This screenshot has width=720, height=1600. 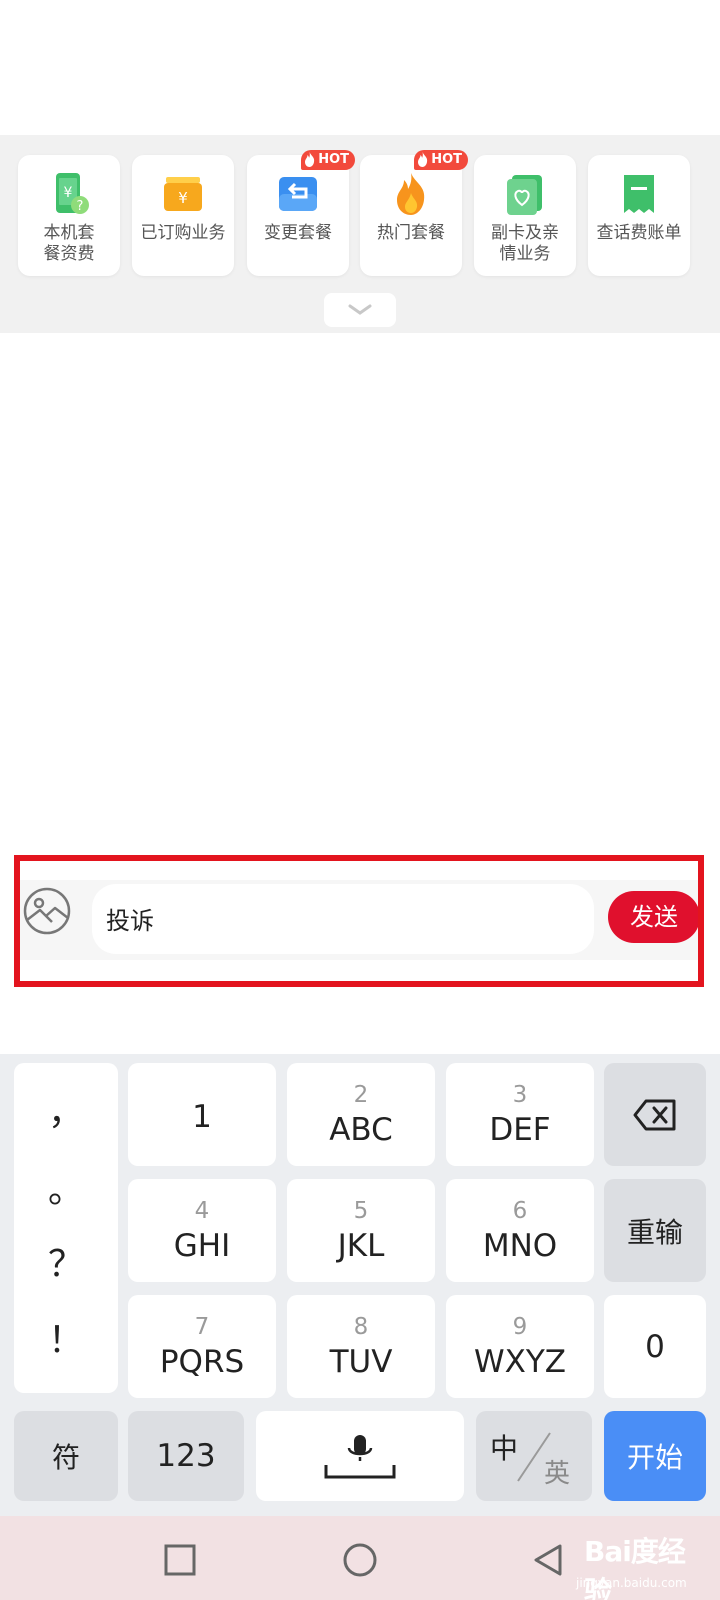 What do you see at coordinates (520, 1245) in the screenshot?
I see `key-letters: MNO` at bounding box center [520, 1245].